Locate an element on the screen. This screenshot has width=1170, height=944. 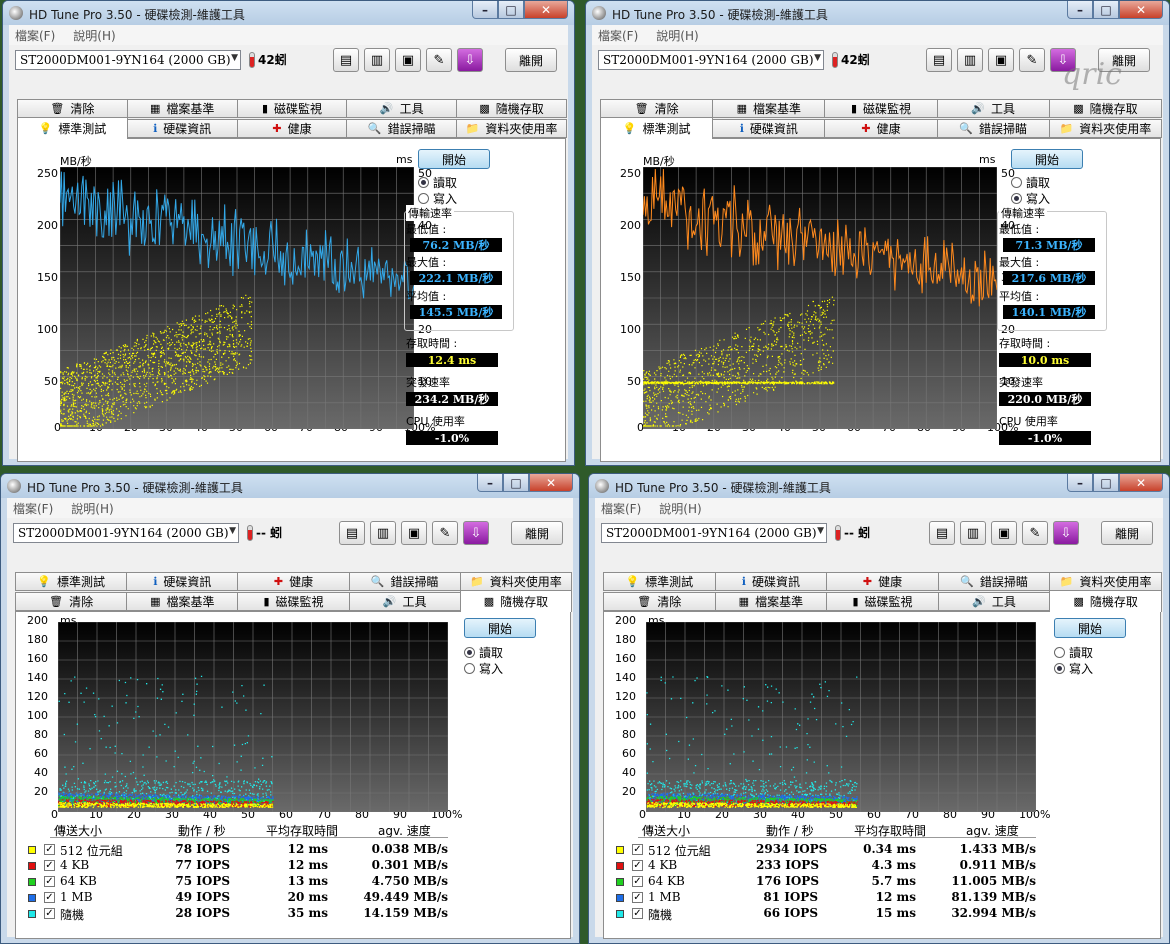
write-radio: 寫入 is located at coordinates (483, 668).